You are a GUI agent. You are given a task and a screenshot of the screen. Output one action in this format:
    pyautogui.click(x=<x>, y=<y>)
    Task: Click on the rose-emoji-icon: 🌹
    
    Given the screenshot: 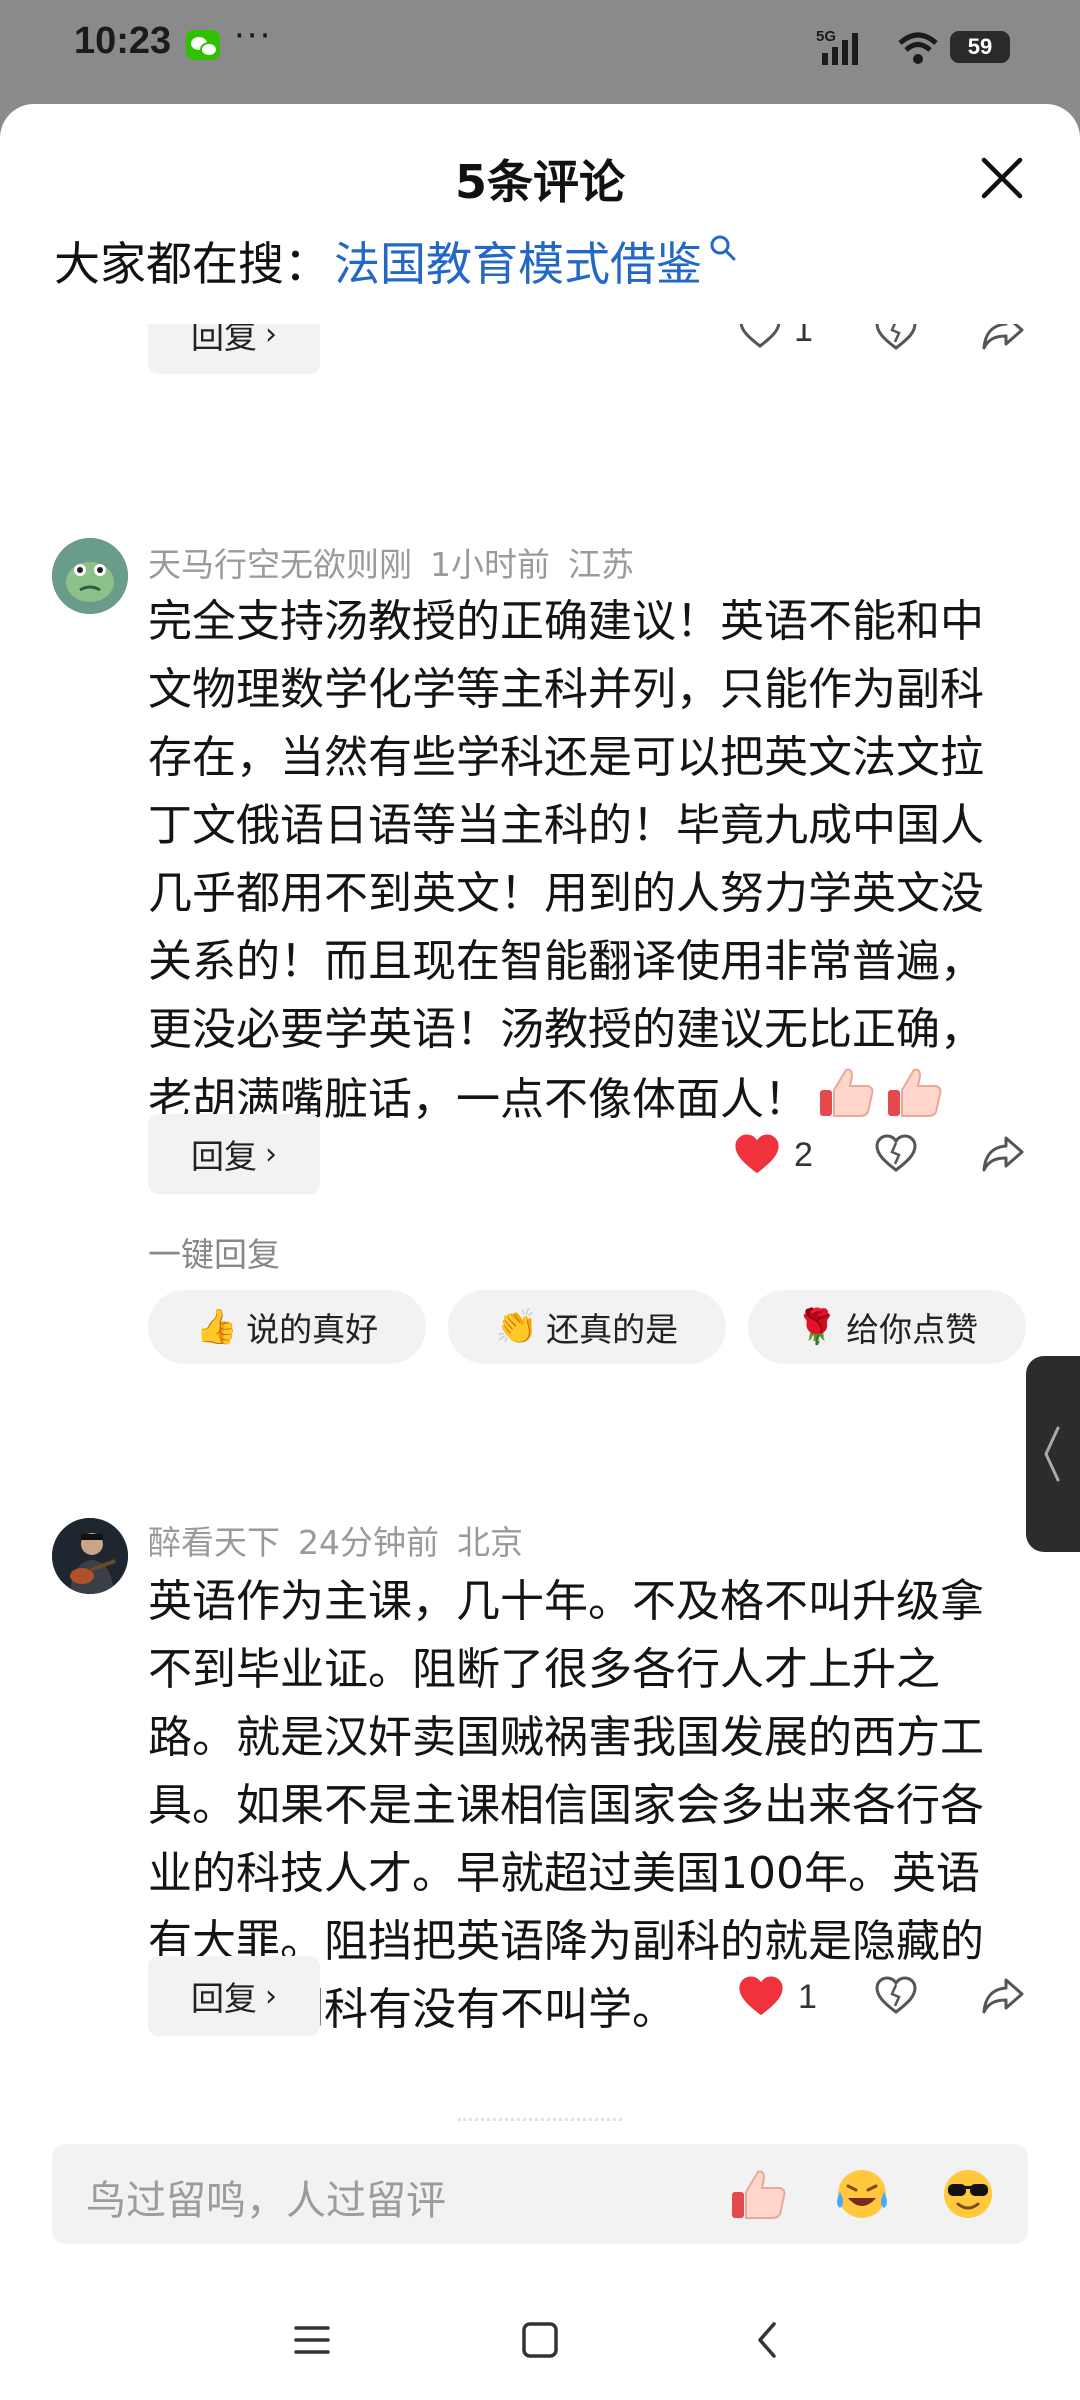 What is the action you would take?
    pyautogui.click(x=817, y=1327)
    